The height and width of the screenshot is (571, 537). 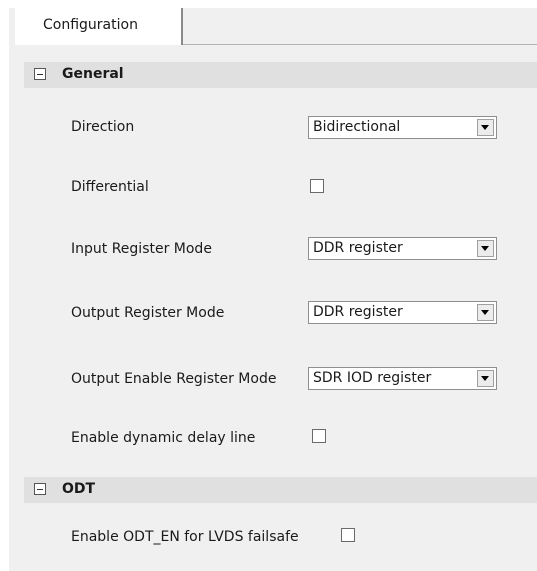 What do you see at coordinates (273, 27) in the screenshot?
I see `tab-strip: Configuration` at bounding box center [273, 27].